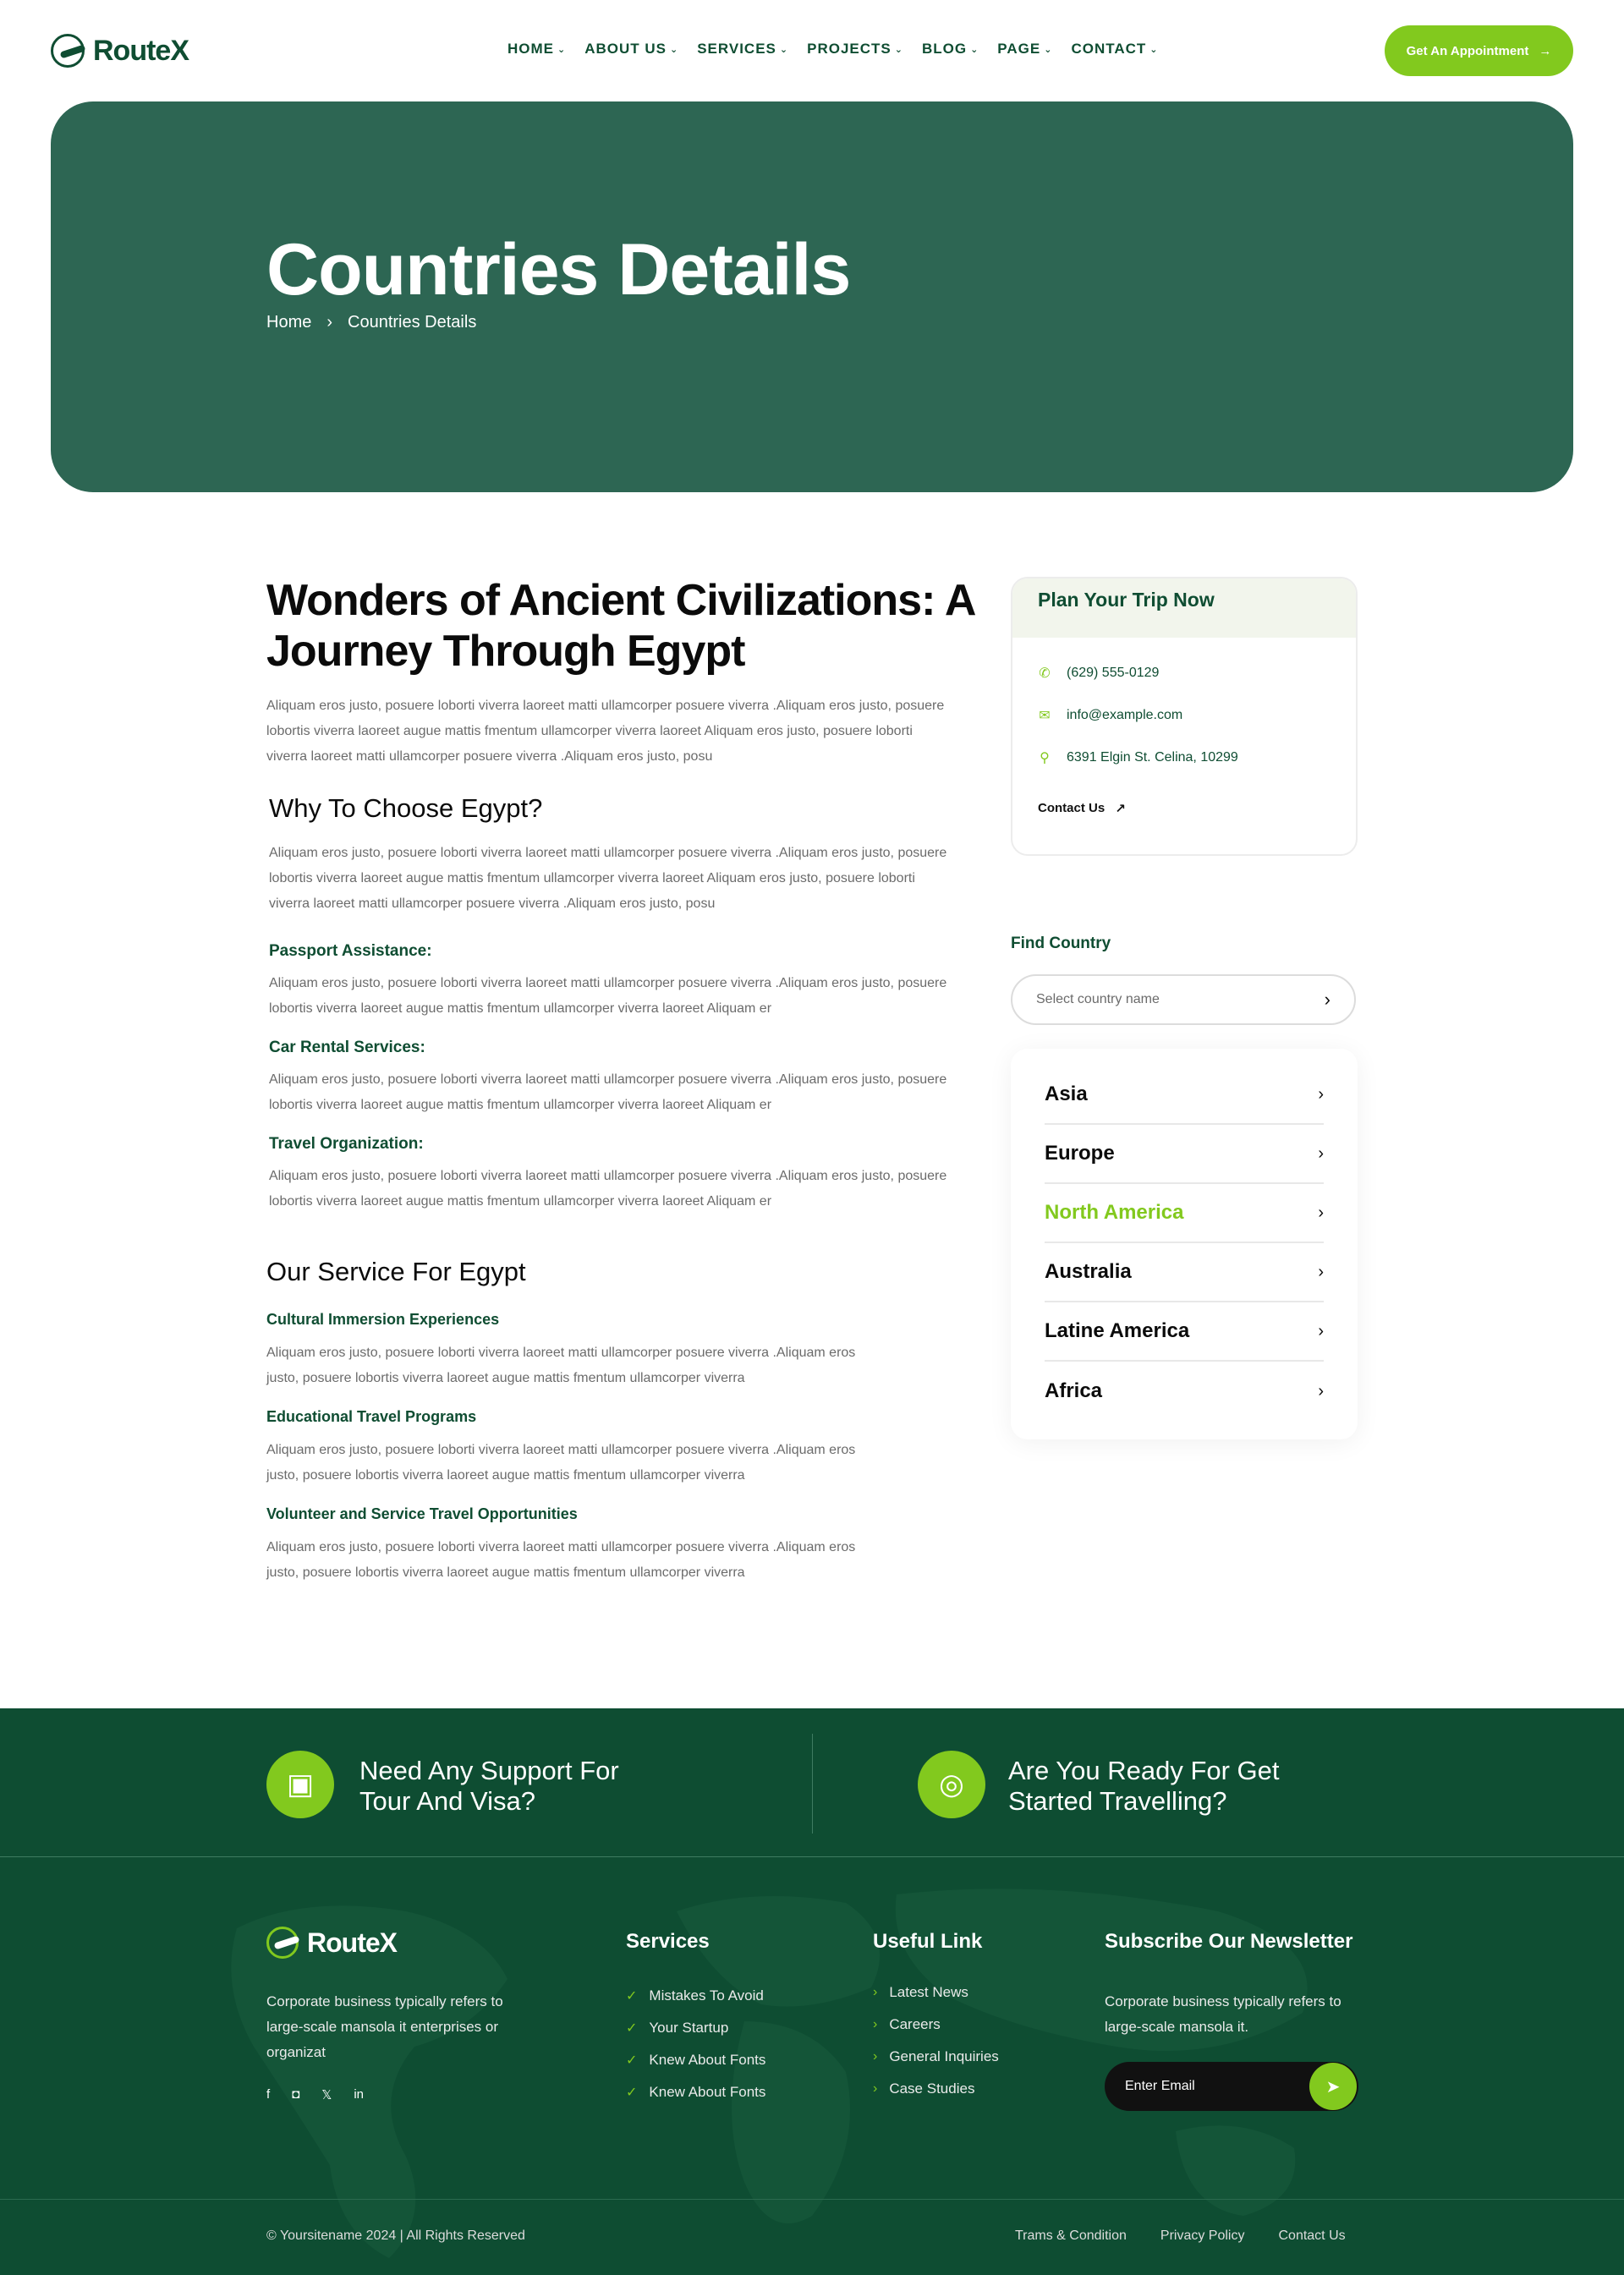  Describe the element at coordinates (936, 2024) in the screenshot. I see `footer-useful-link: › Careers` at that location.